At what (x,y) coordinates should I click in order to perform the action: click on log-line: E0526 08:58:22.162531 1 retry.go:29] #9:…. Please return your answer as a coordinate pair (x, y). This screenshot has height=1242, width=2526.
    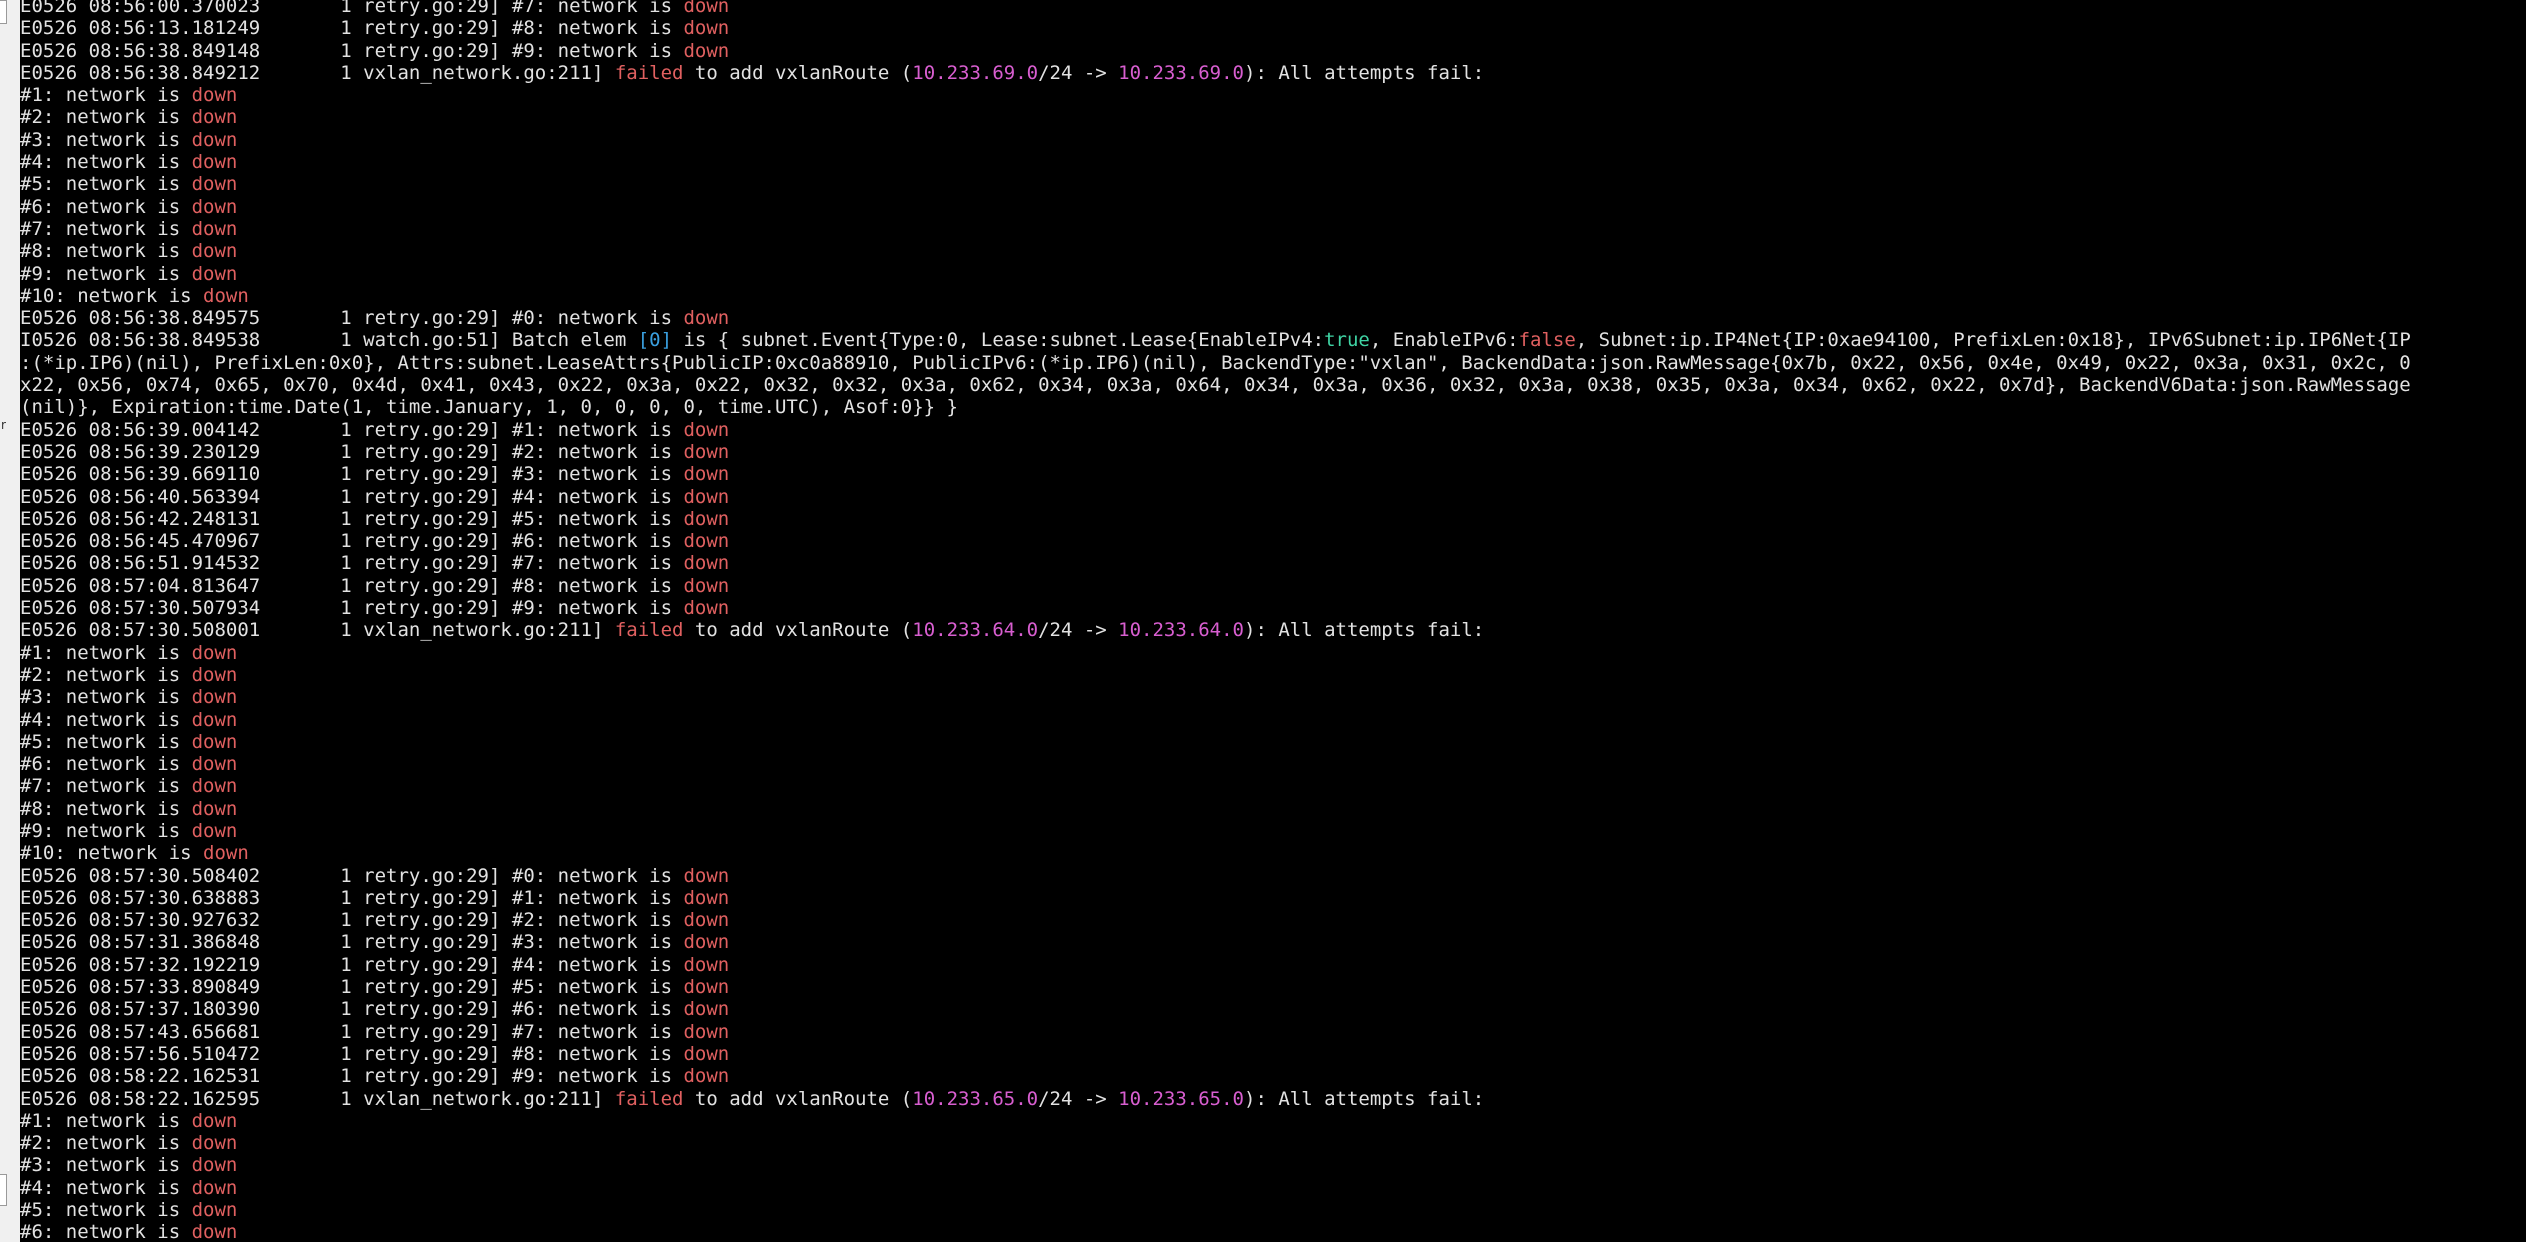
    Looking at the image, I should click on (1273, 1076).